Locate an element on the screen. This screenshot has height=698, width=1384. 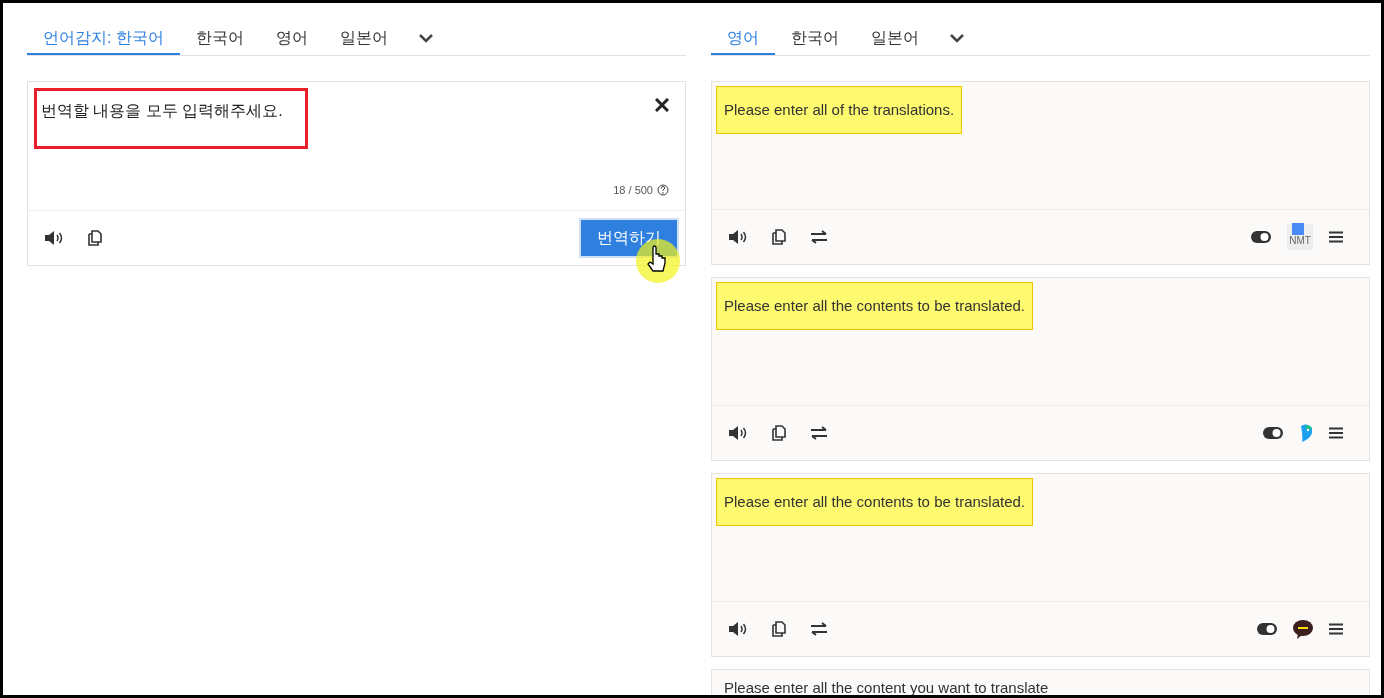
engine-label: NMT is located at coordinates (1300, 240).